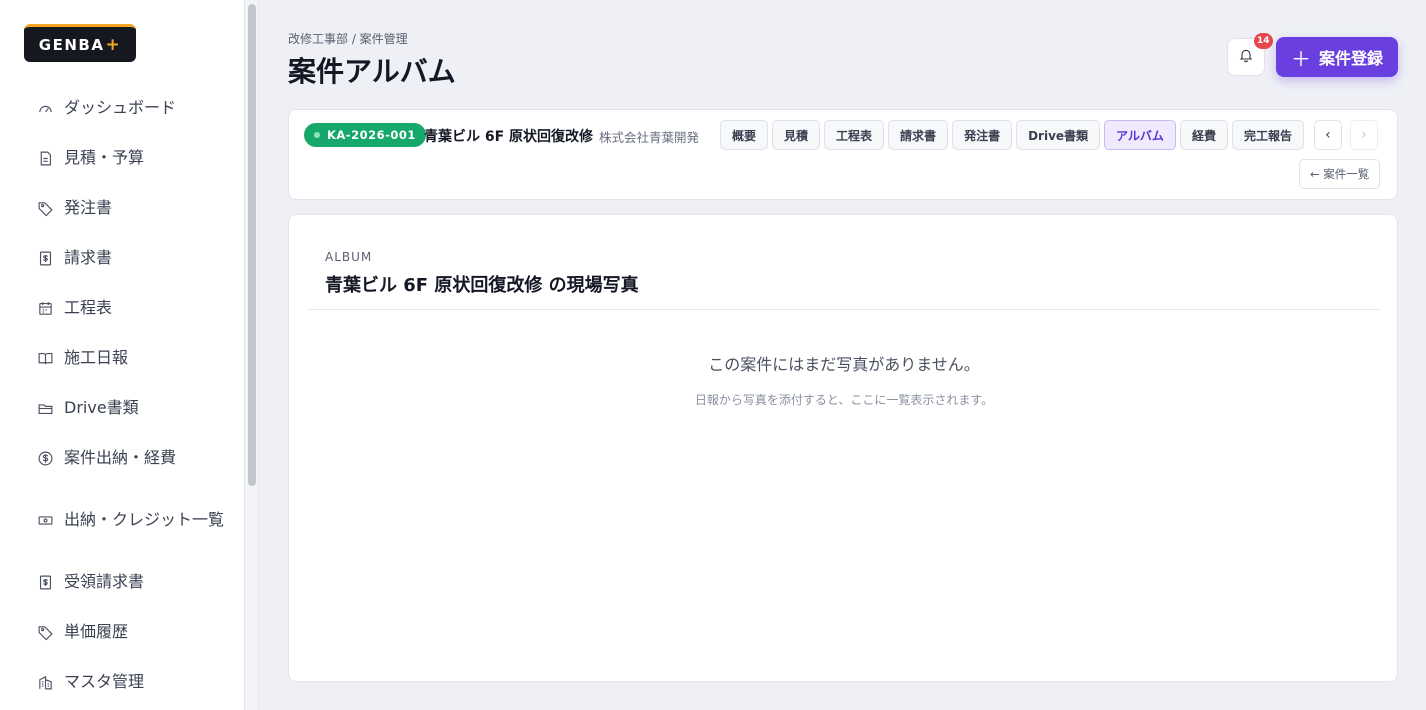 Image resolution: width=1426 pixels, height=710 pixels. I want to click on bell-icon, so click(1246, 57).